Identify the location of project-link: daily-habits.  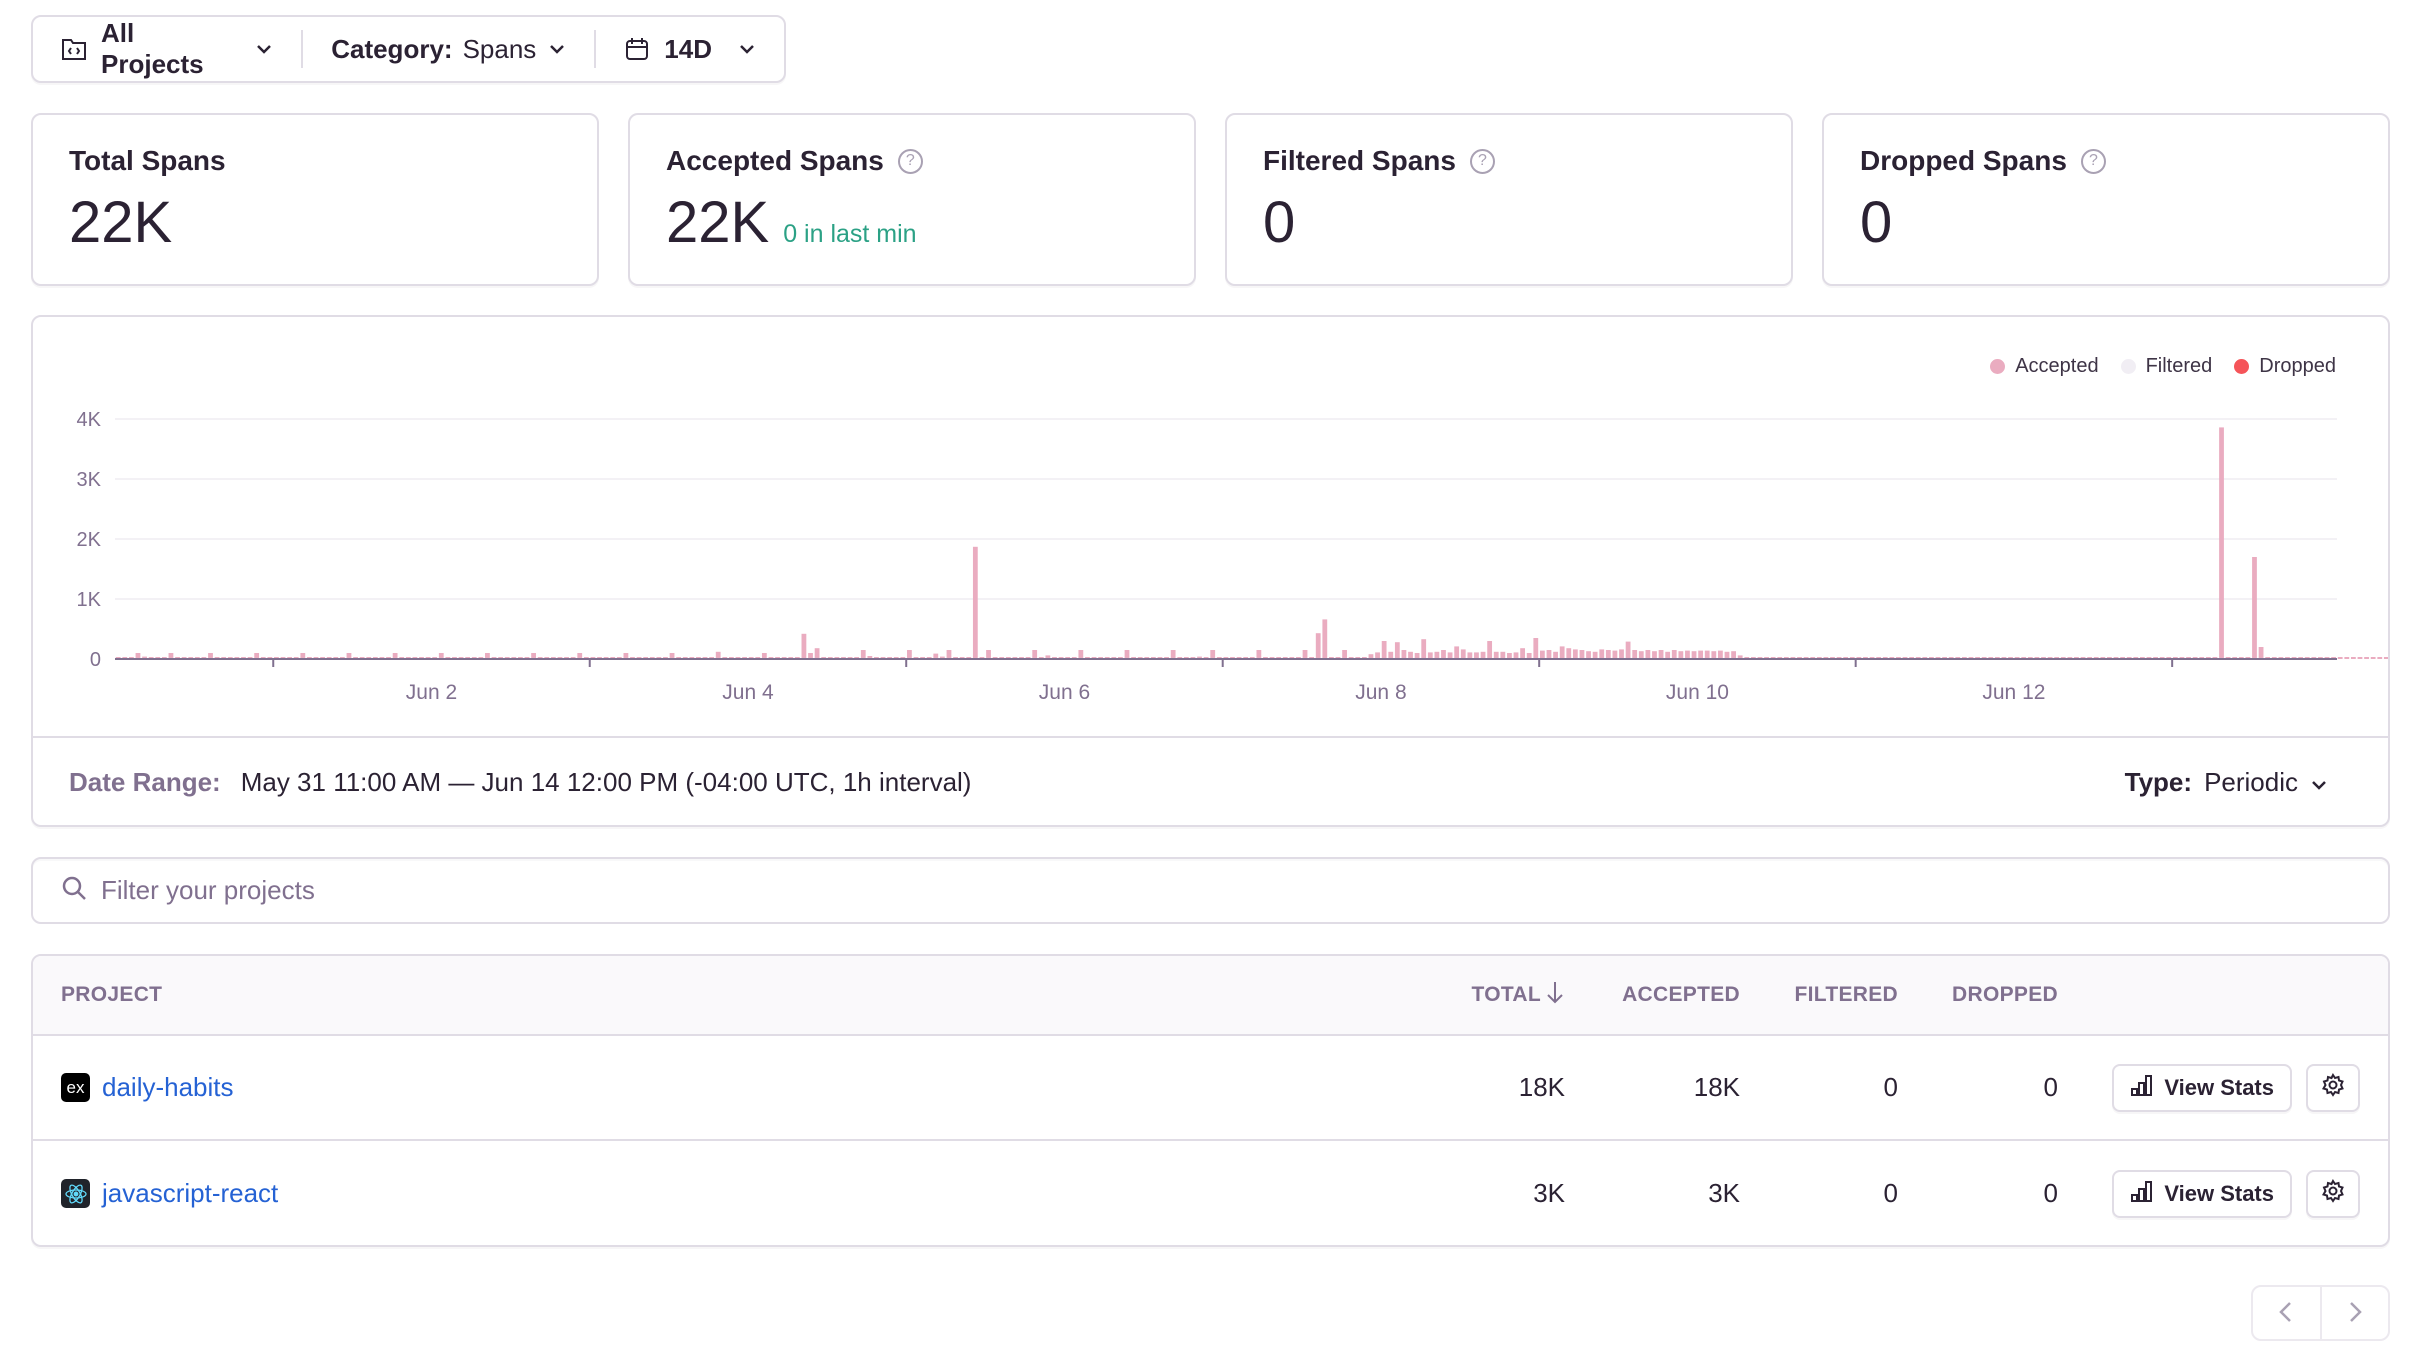
(168, 1087).